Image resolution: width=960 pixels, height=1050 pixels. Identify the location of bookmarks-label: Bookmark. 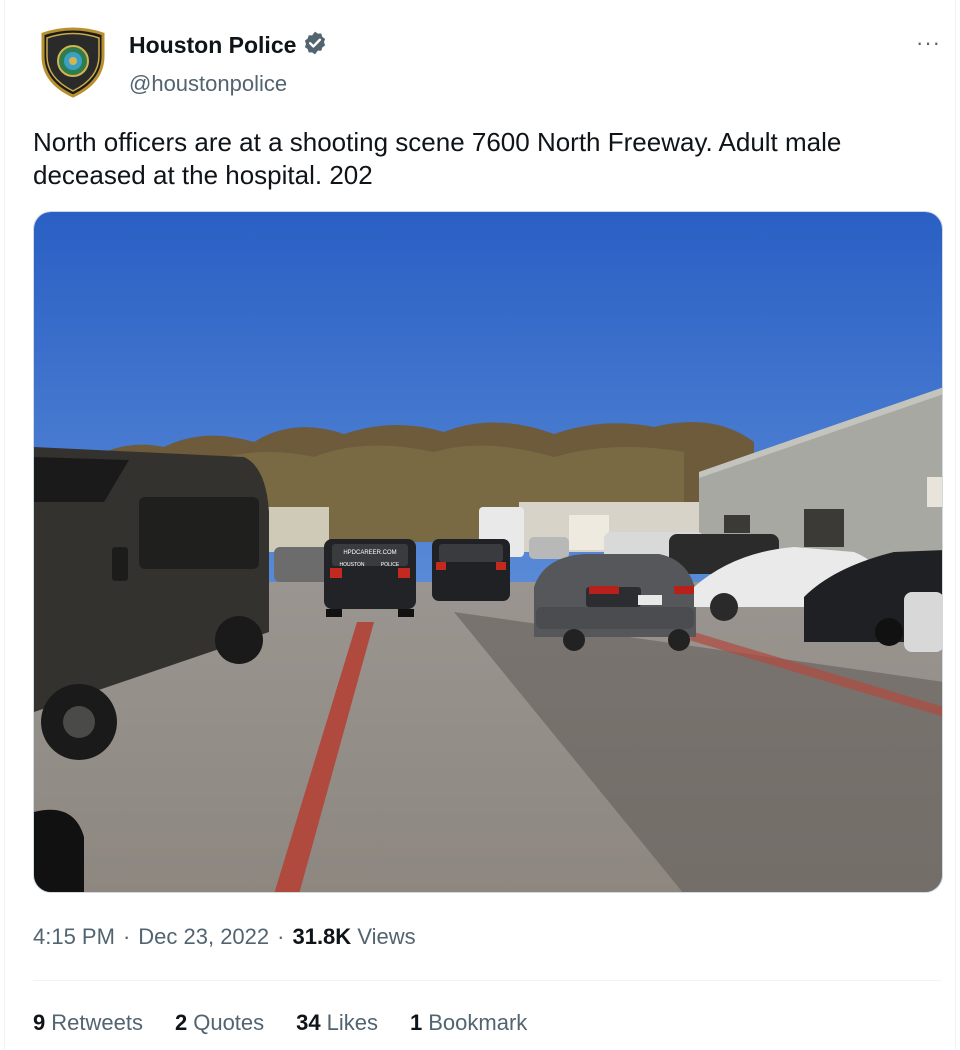
(478, 1022).